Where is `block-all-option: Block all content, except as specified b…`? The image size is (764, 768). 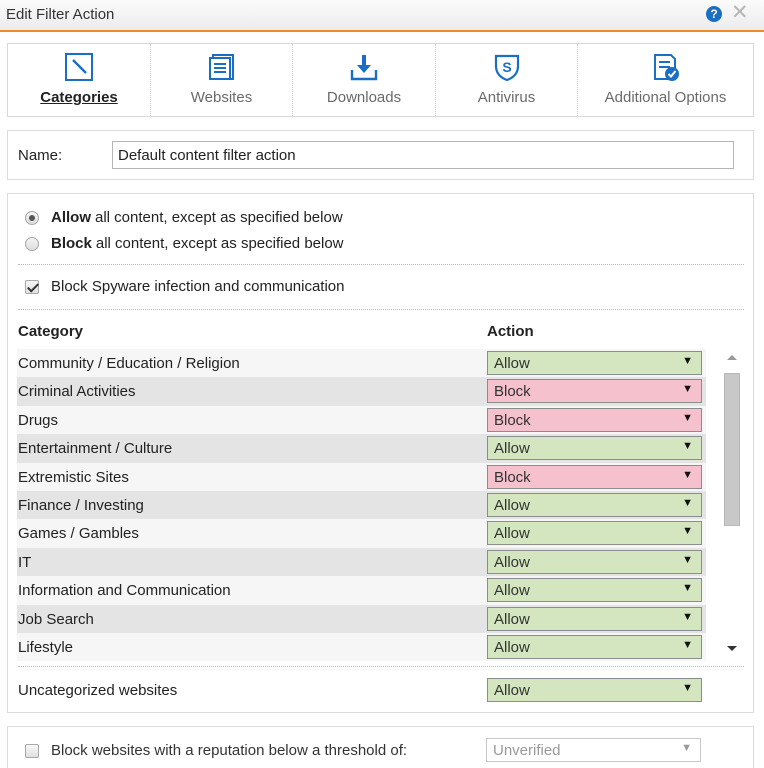
block-all-option: Block all content, except as specified b… is located at coordinates (184, 243).